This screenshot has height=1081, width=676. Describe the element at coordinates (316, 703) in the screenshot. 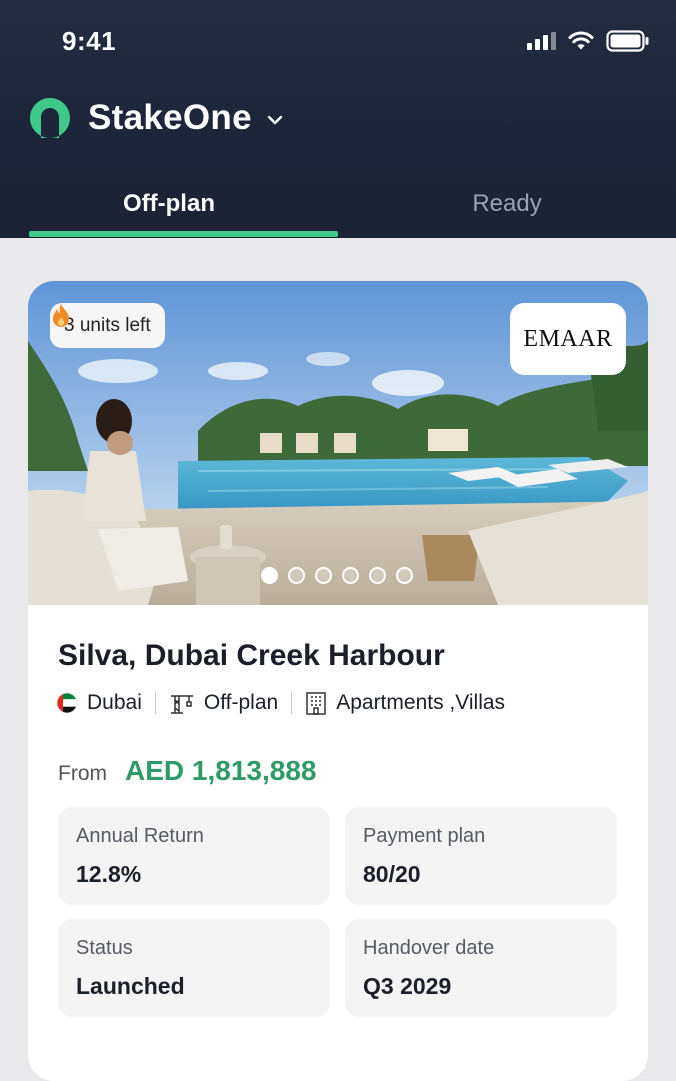

I see `building-icon` at that location.